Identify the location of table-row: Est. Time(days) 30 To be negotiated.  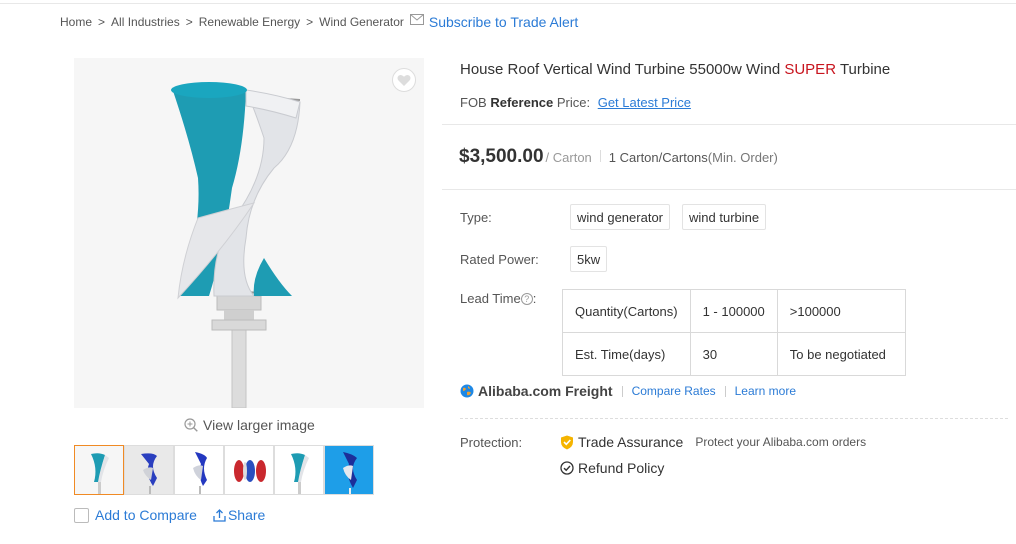
(734, 354).